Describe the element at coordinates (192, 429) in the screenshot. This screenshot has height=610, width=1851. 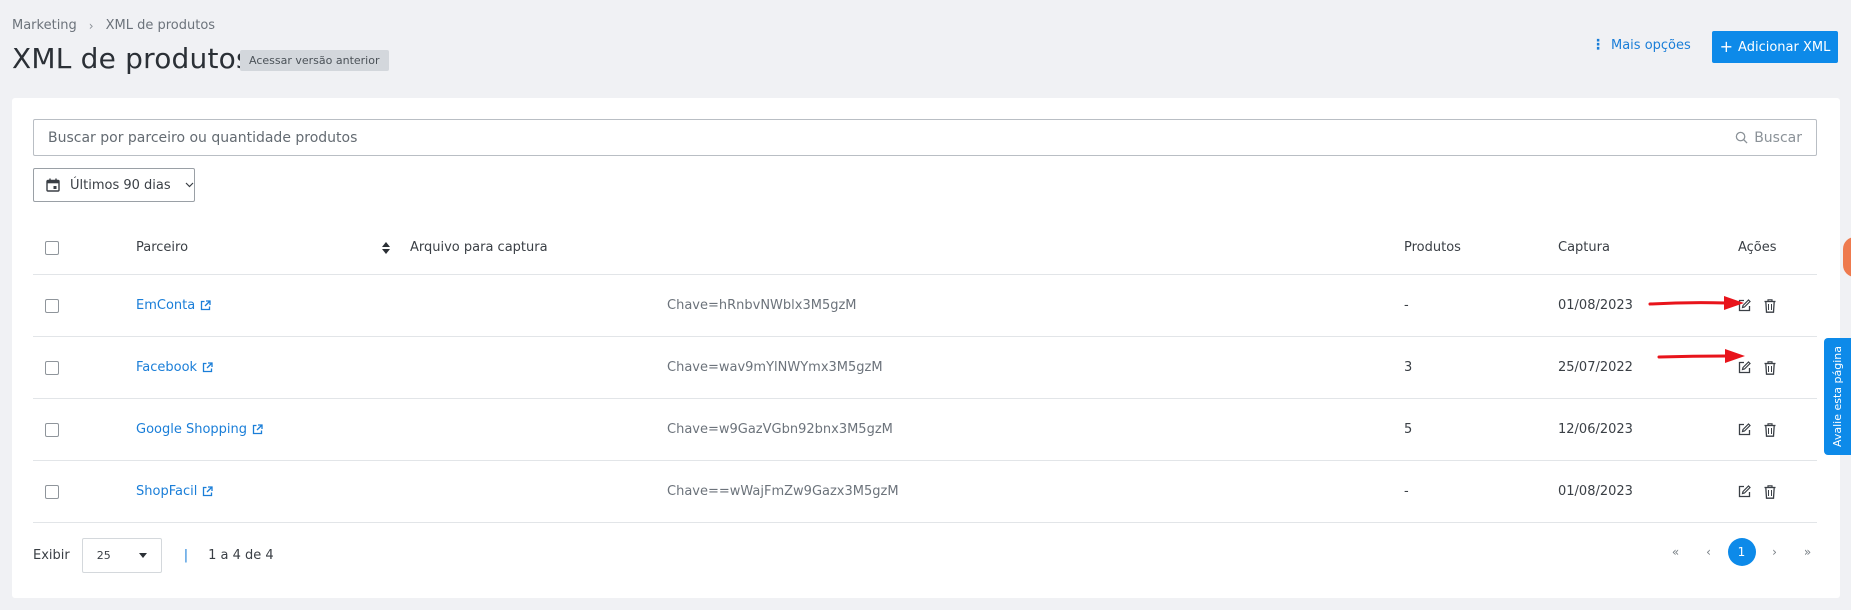
I see `partner-name: Google Shopping` at that location.